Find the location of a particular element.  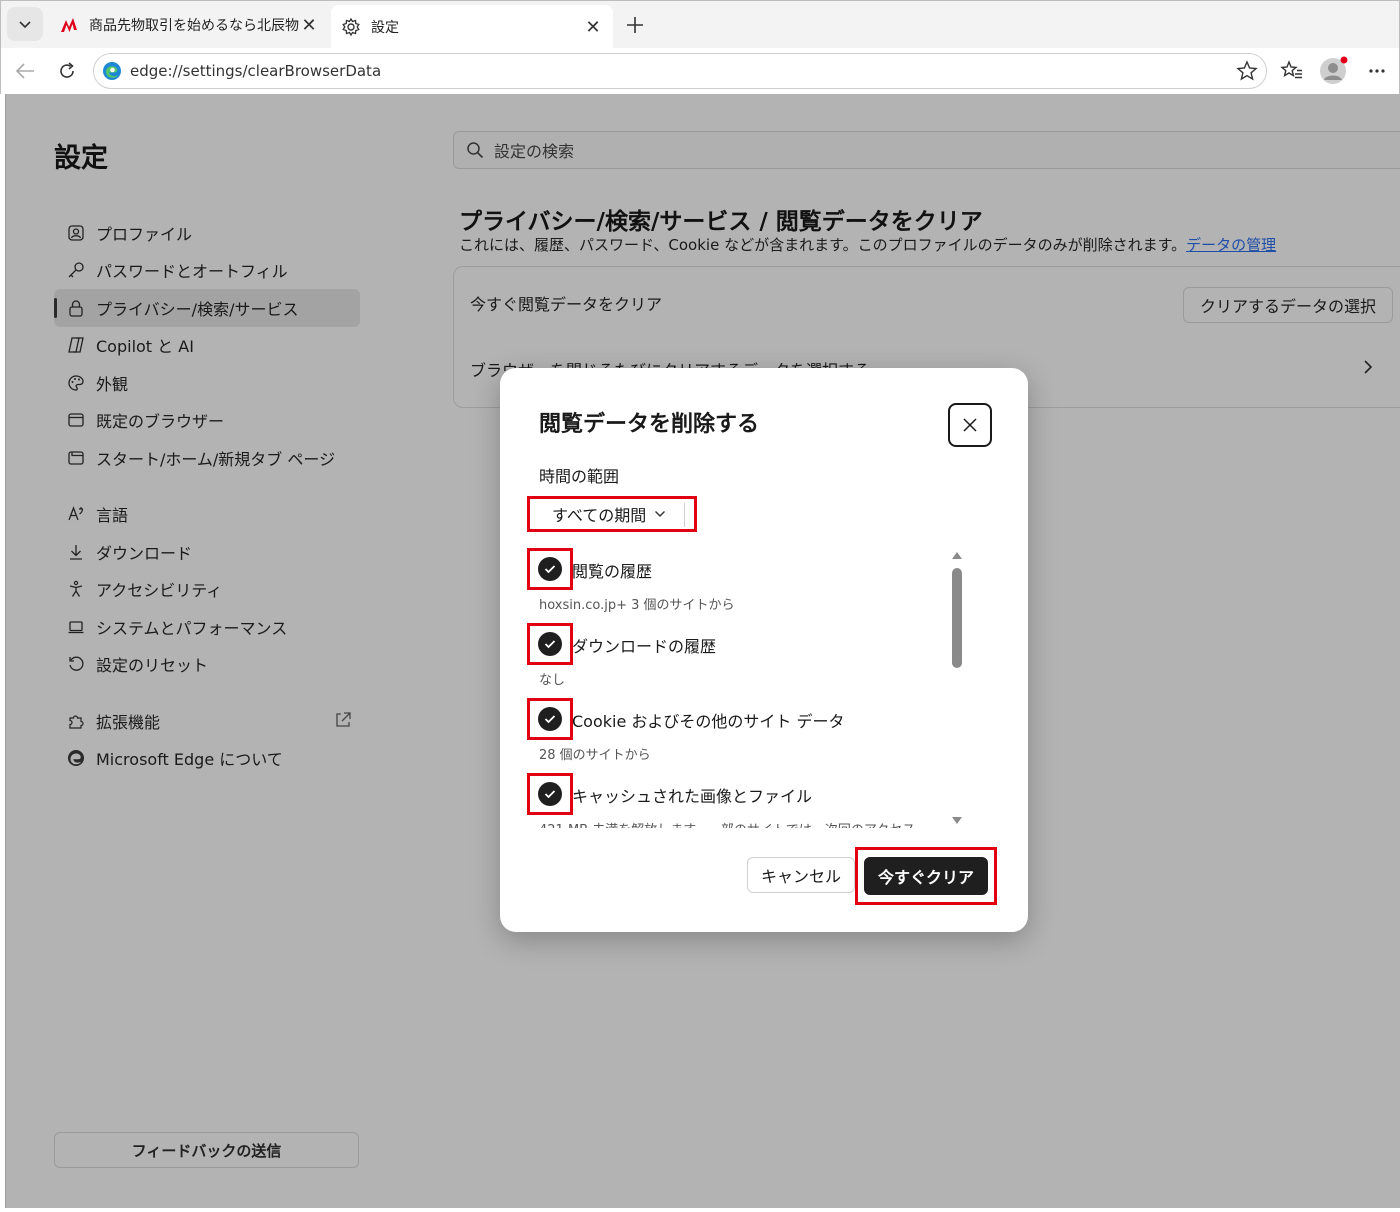

checkbox-browsing-history is located at coordinates (550, 569).